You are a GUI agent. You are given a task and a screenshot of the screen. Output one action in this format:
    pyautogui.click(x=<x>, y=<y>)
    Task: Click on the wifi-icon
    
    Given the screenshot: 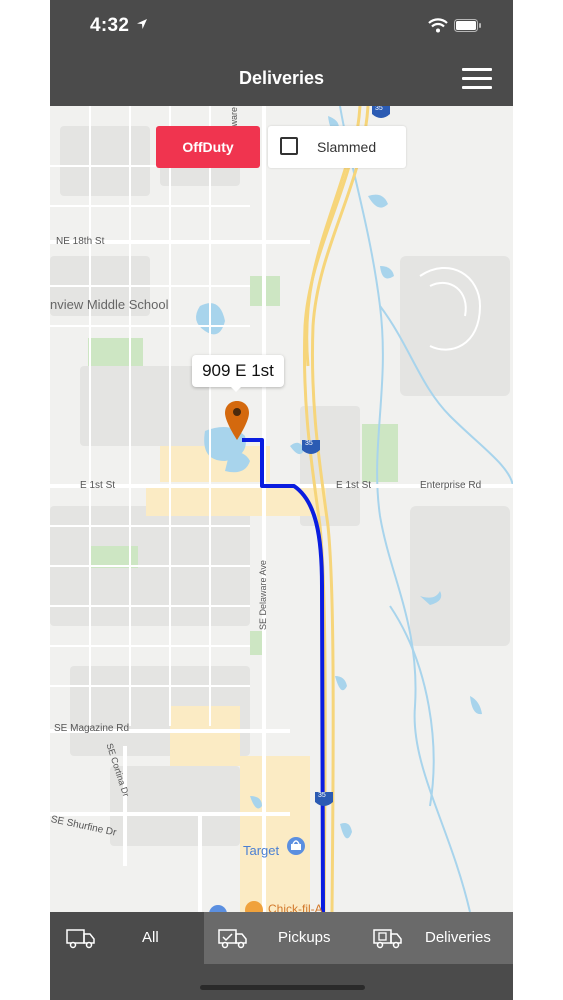 What is the action you would take?
    pyautogui.click(x=438, y=25)
    